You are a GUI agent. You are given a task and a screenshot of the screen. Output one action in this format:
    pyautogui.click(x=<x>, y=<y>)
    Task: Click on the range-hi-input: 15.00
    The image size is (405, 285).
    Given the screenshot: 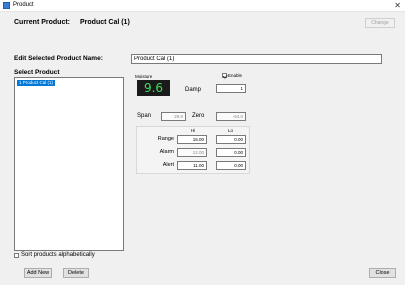 What is the action you would take?
    pyautogui.click(x=192, y=139)
    